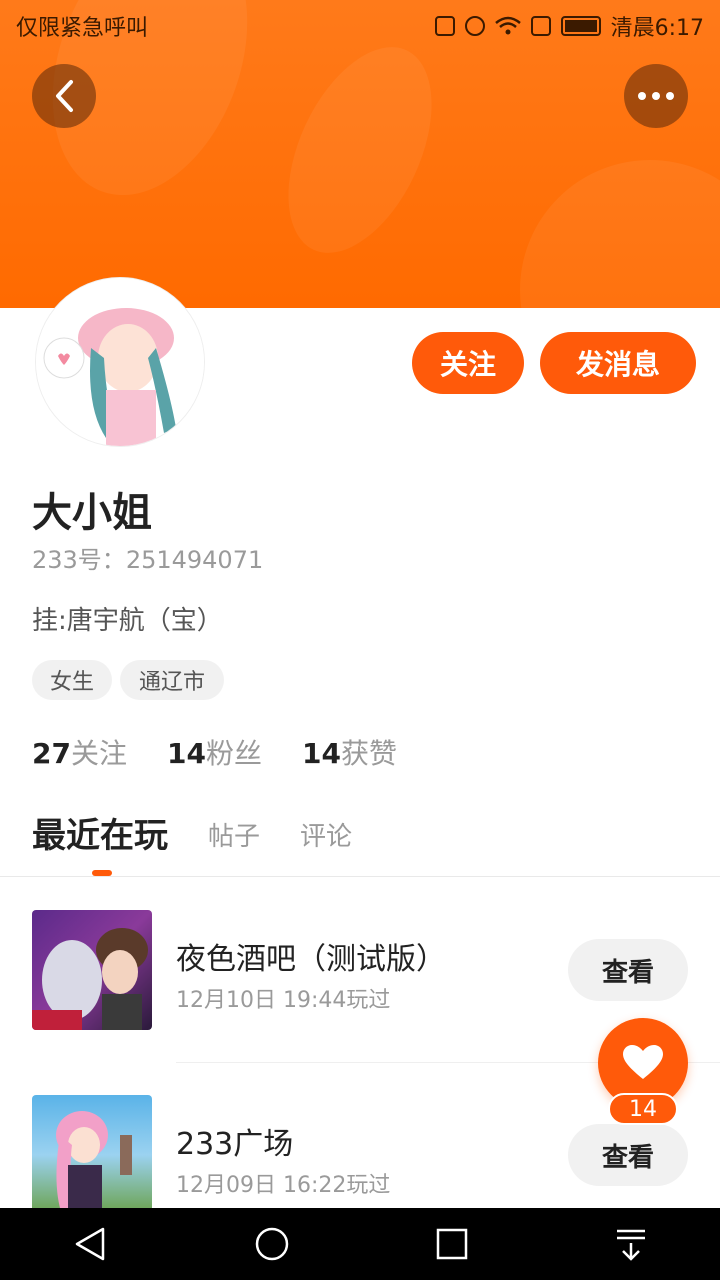 The height and width of the screenshot is (1280, 720). Describe the element at coordinates (172, 680) in the screenshot. I see `tag-city: 通辽市` at that location.